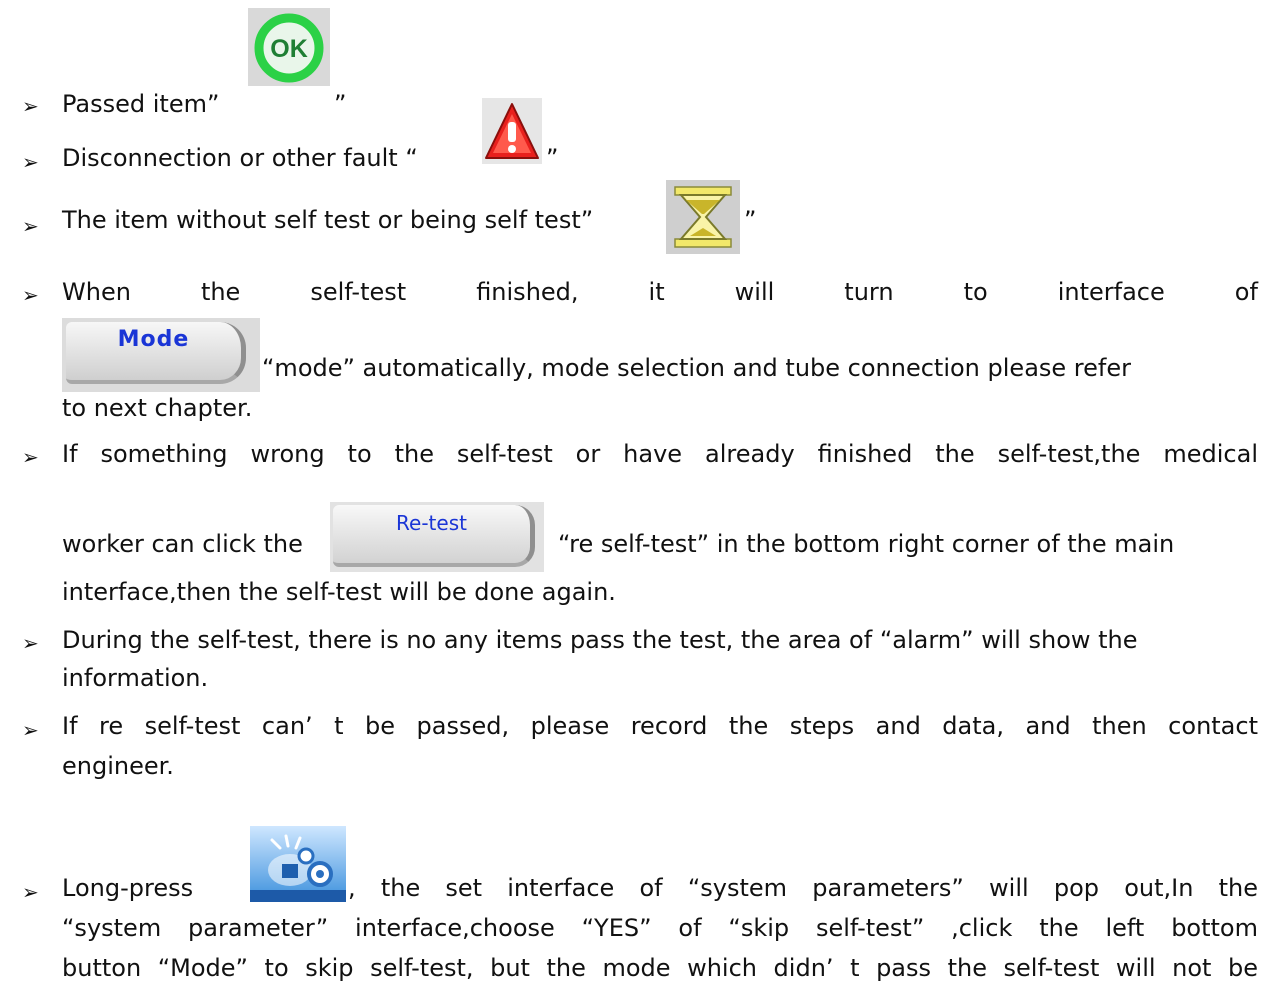 The image size is (1274, 994). Describe the element at coordinates (118, 766) in the screenshot. I see `record-line2: engineer.` at that location.